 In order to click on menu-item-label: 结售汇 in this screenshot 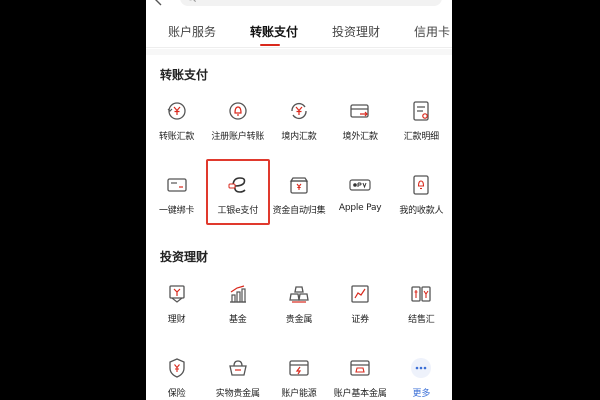, I will do `click(421, 320)`.